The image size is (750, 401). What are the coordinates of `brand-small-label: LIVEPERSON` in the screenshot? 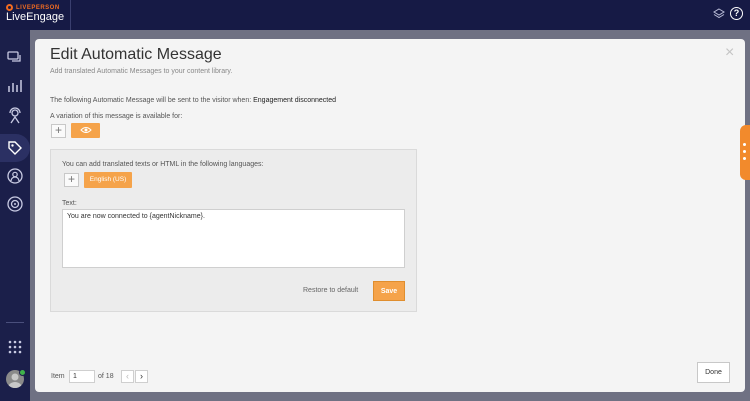 It's located at (38, 7).